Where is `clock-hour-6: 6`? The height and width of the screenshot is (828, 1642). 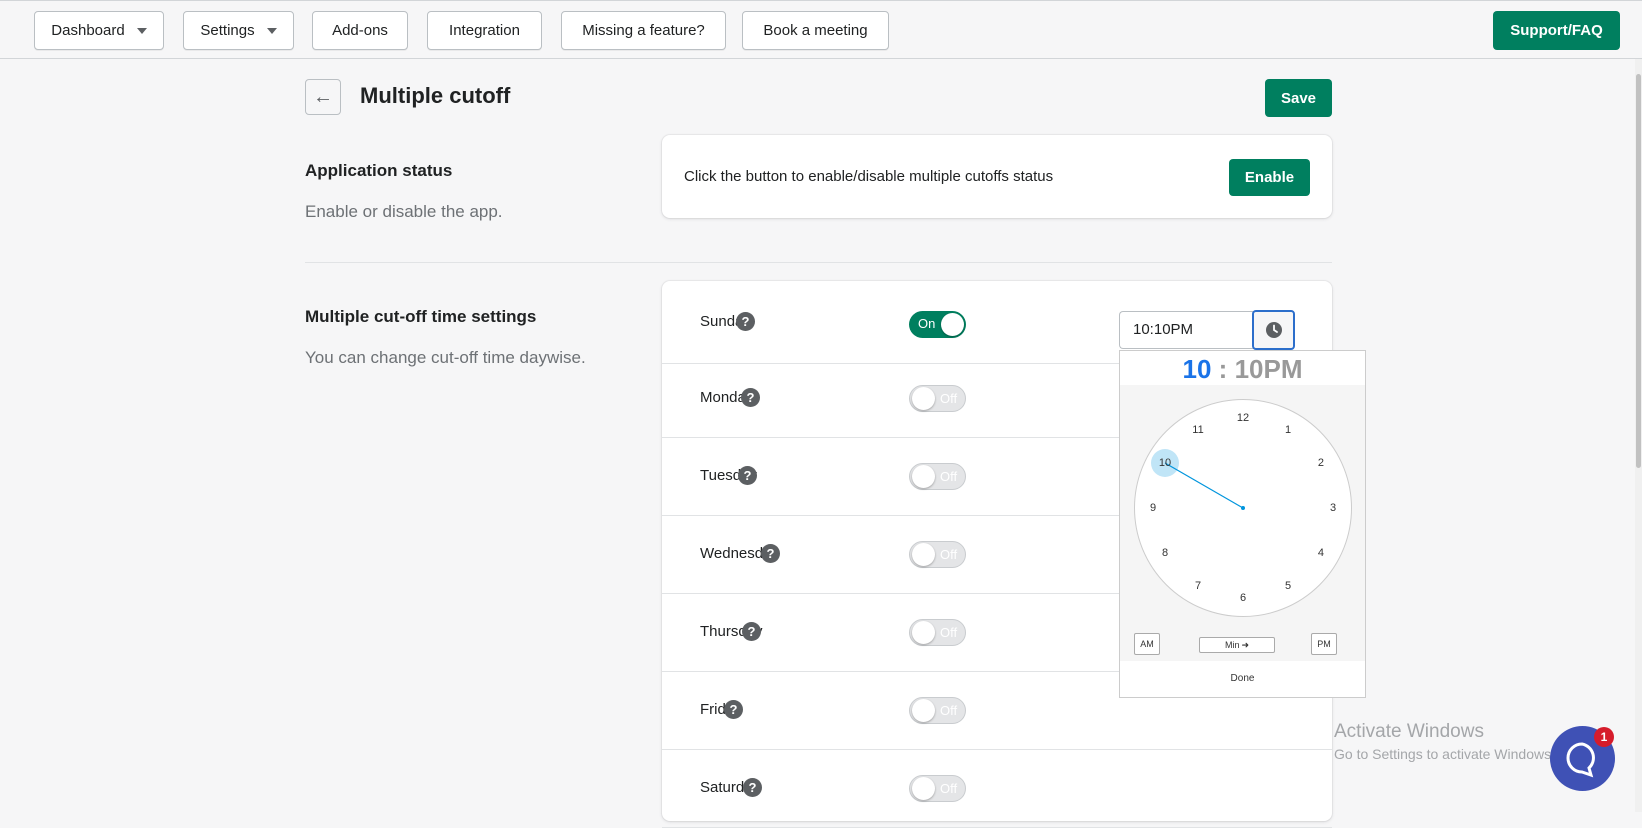 clock-hour-6: 6 is located at coordinates (1243, 598).